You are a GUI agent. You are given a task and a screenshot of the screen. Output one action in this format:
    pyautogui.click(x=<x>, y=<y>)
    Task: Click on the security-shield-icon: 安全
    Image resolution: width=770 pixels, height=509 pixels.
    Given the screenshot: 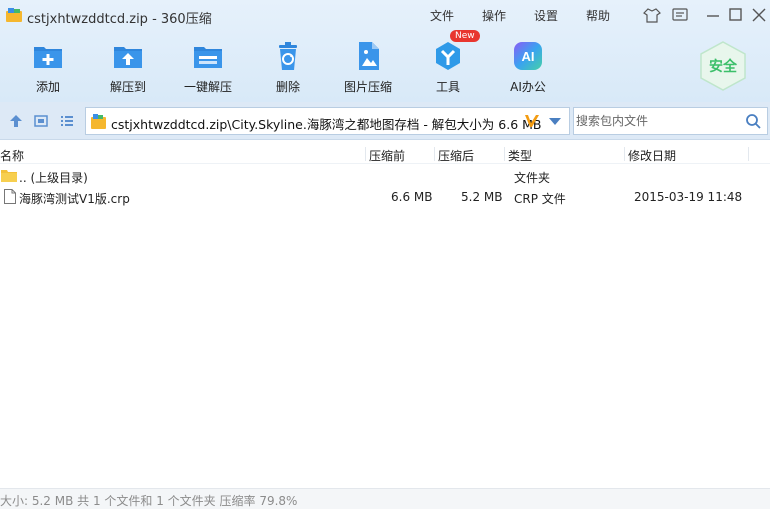 What is the action you would take?
    pyautogui.click(x=723, y=66)
    